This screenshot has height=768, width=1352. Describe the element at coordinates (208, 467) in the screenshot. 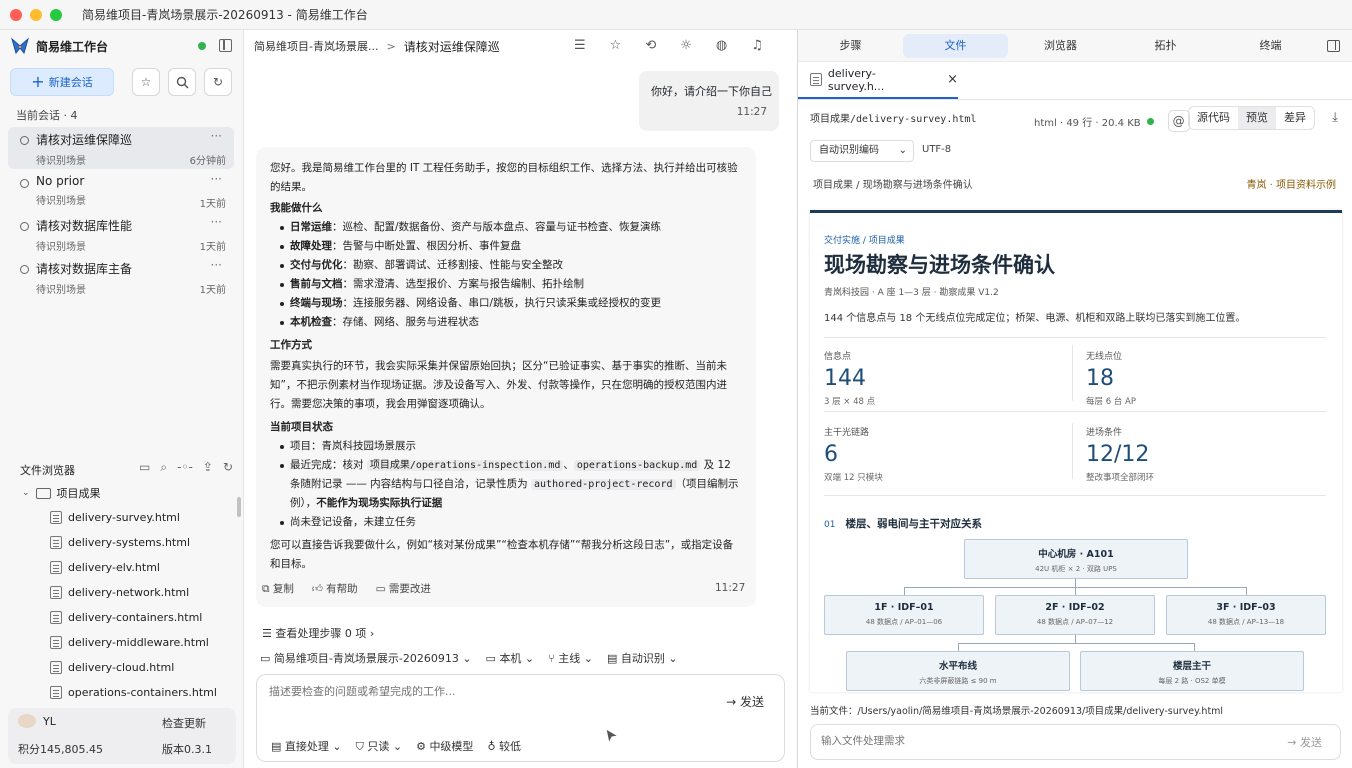

I see `upload-icon: ⇪` at that location.